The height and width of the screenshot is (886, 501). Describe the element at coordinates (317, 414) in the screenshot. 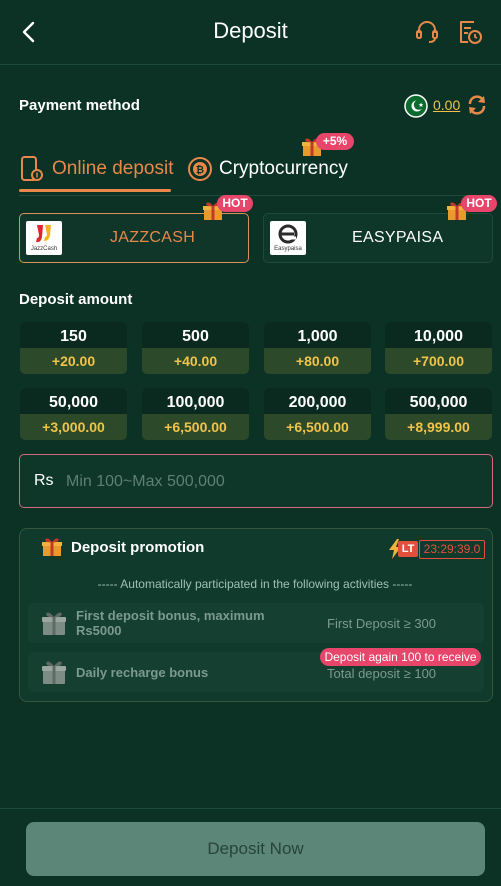

I see `amount-option: 200,000 +6,500.00` at that location.